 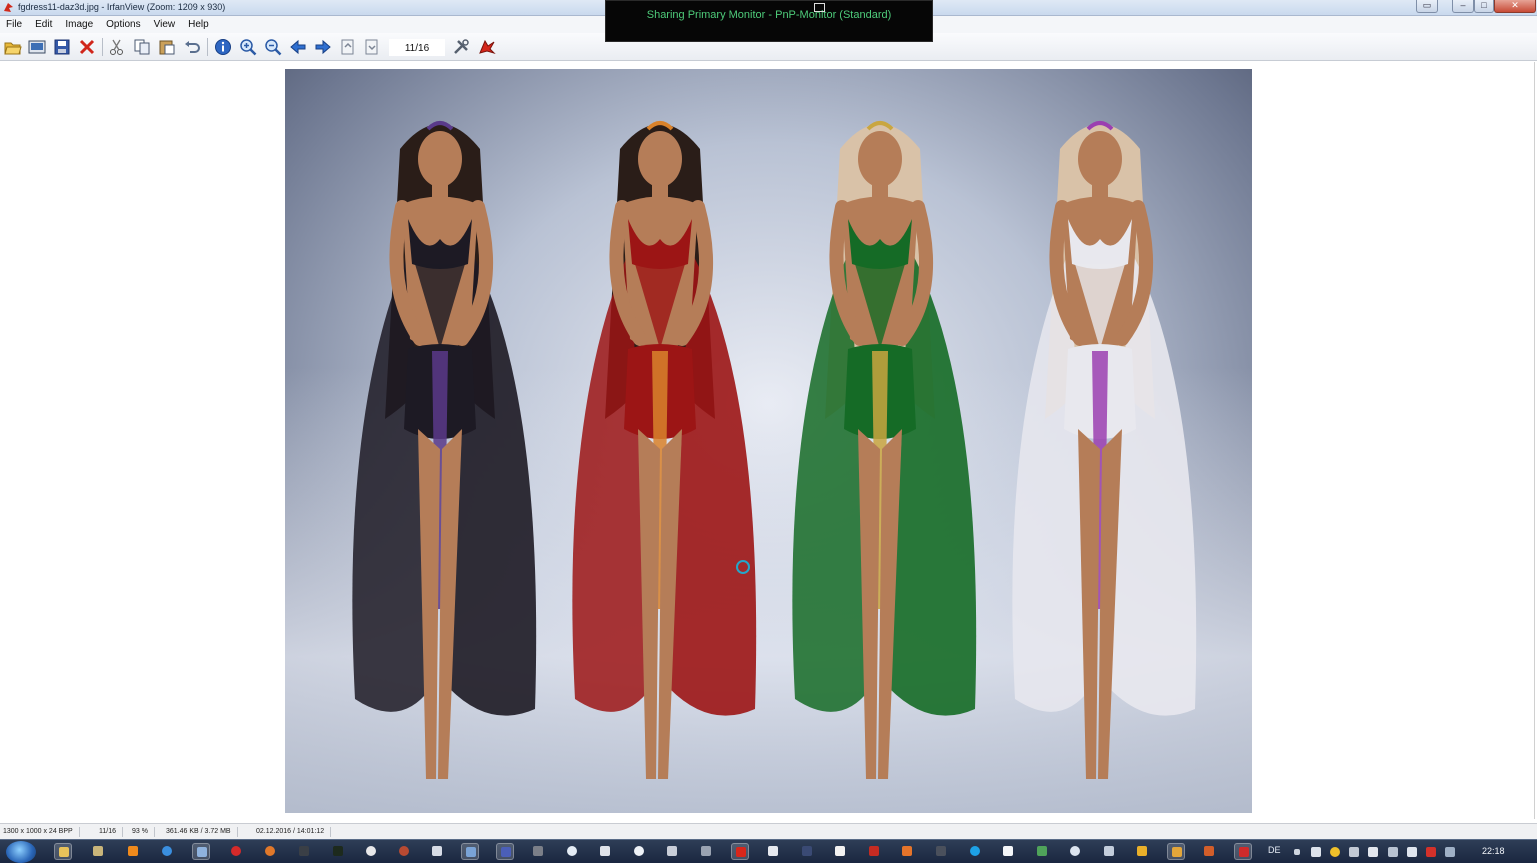 What do you see at coordinates (13, 47) in the screenshot?
I see `open-icon` at bounding box center [13, 47].